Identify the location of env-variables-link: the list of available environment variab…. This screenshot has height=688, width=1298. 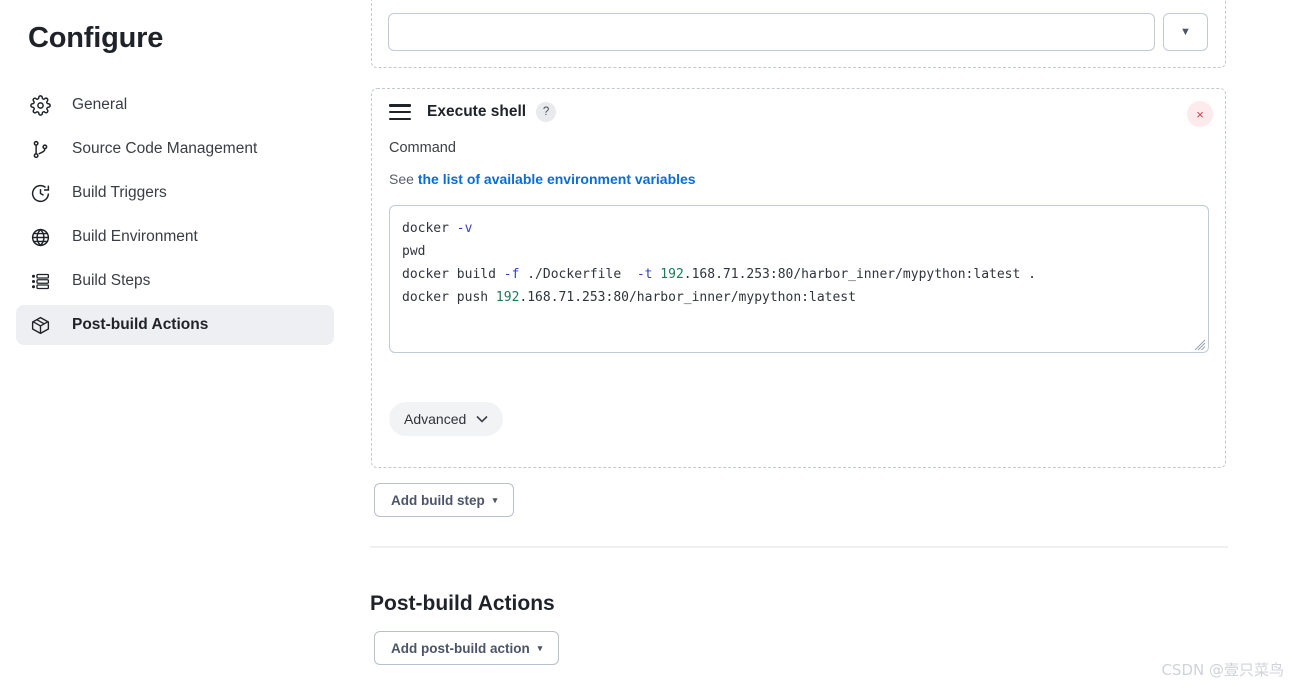
(557, 179).